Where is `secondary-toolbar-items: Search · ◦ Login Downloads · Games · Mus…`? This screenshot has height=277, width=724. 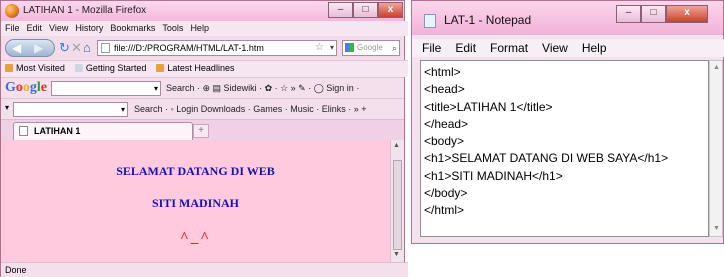 secondary-toolbar-items: Search · ◦ Login Downloads · Games · Mus… is located at coordinates (250, 109).